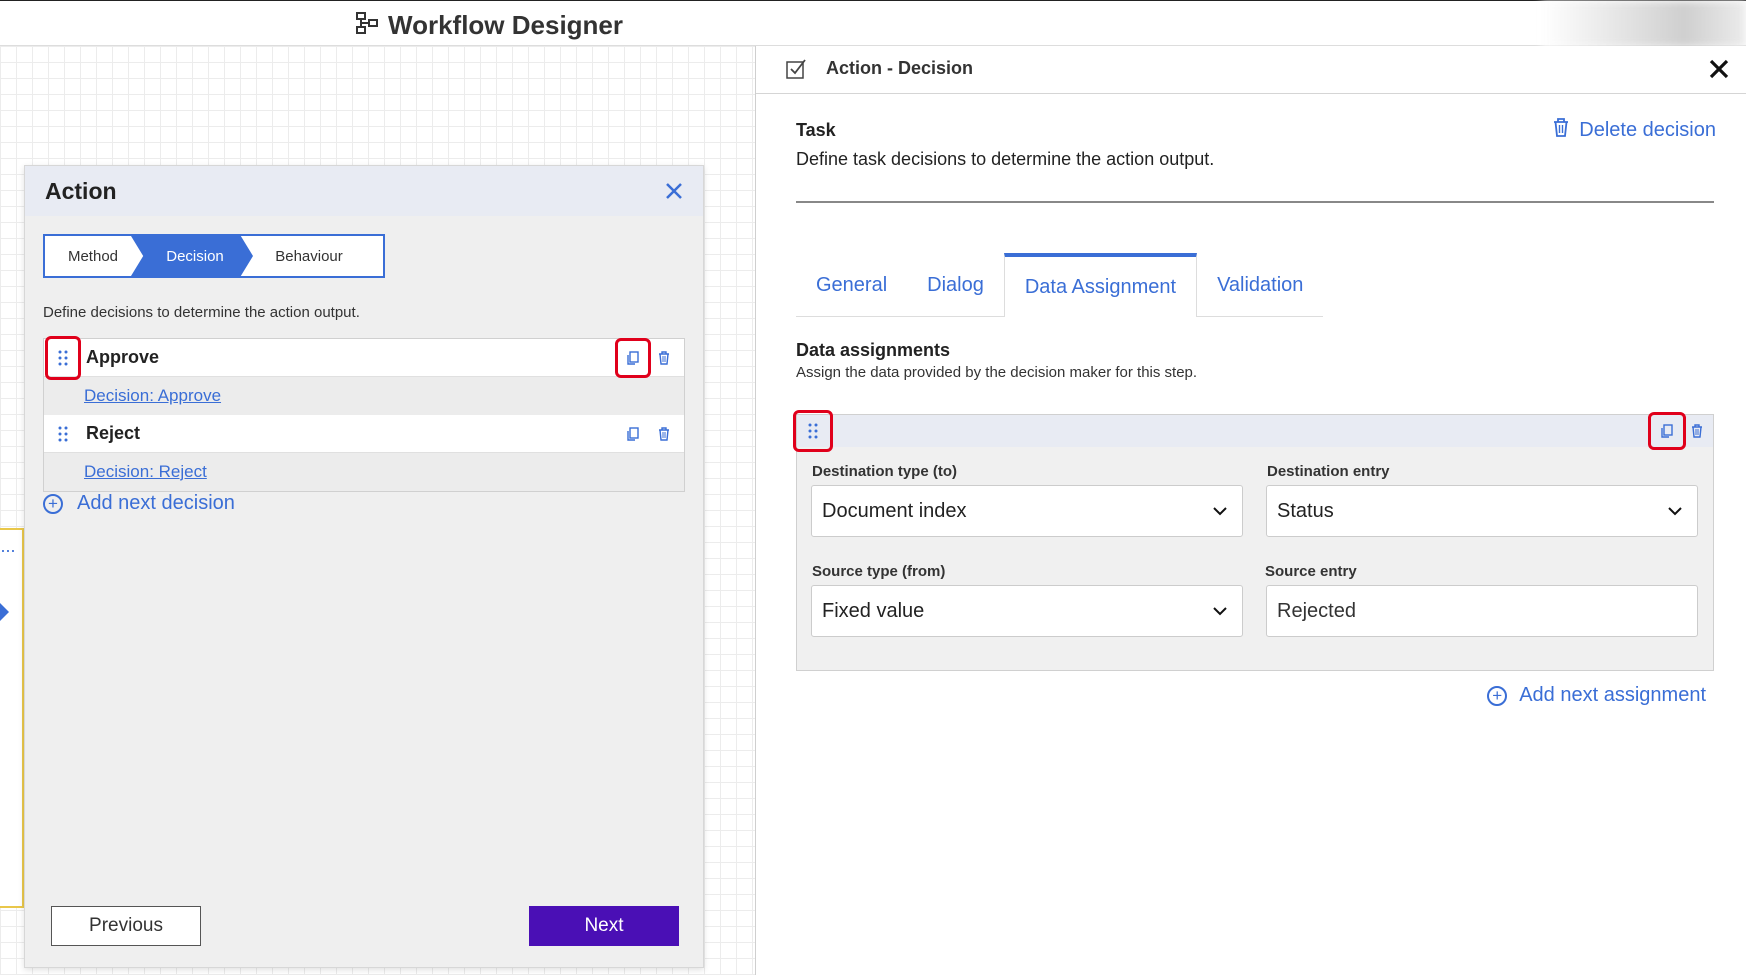 This screenshot has width=1746, height=975. What do you see at coordinates (879, 571) in the screenshot?
I see `source-type-label: Source type (from)` at bounding box center [879, 571].